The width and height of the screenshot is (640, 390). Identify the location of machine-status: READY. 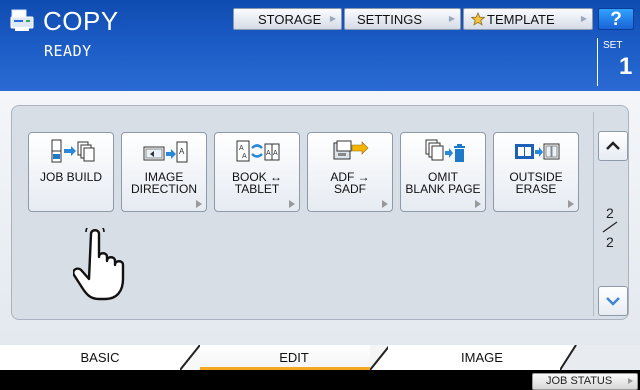
(68, 51).